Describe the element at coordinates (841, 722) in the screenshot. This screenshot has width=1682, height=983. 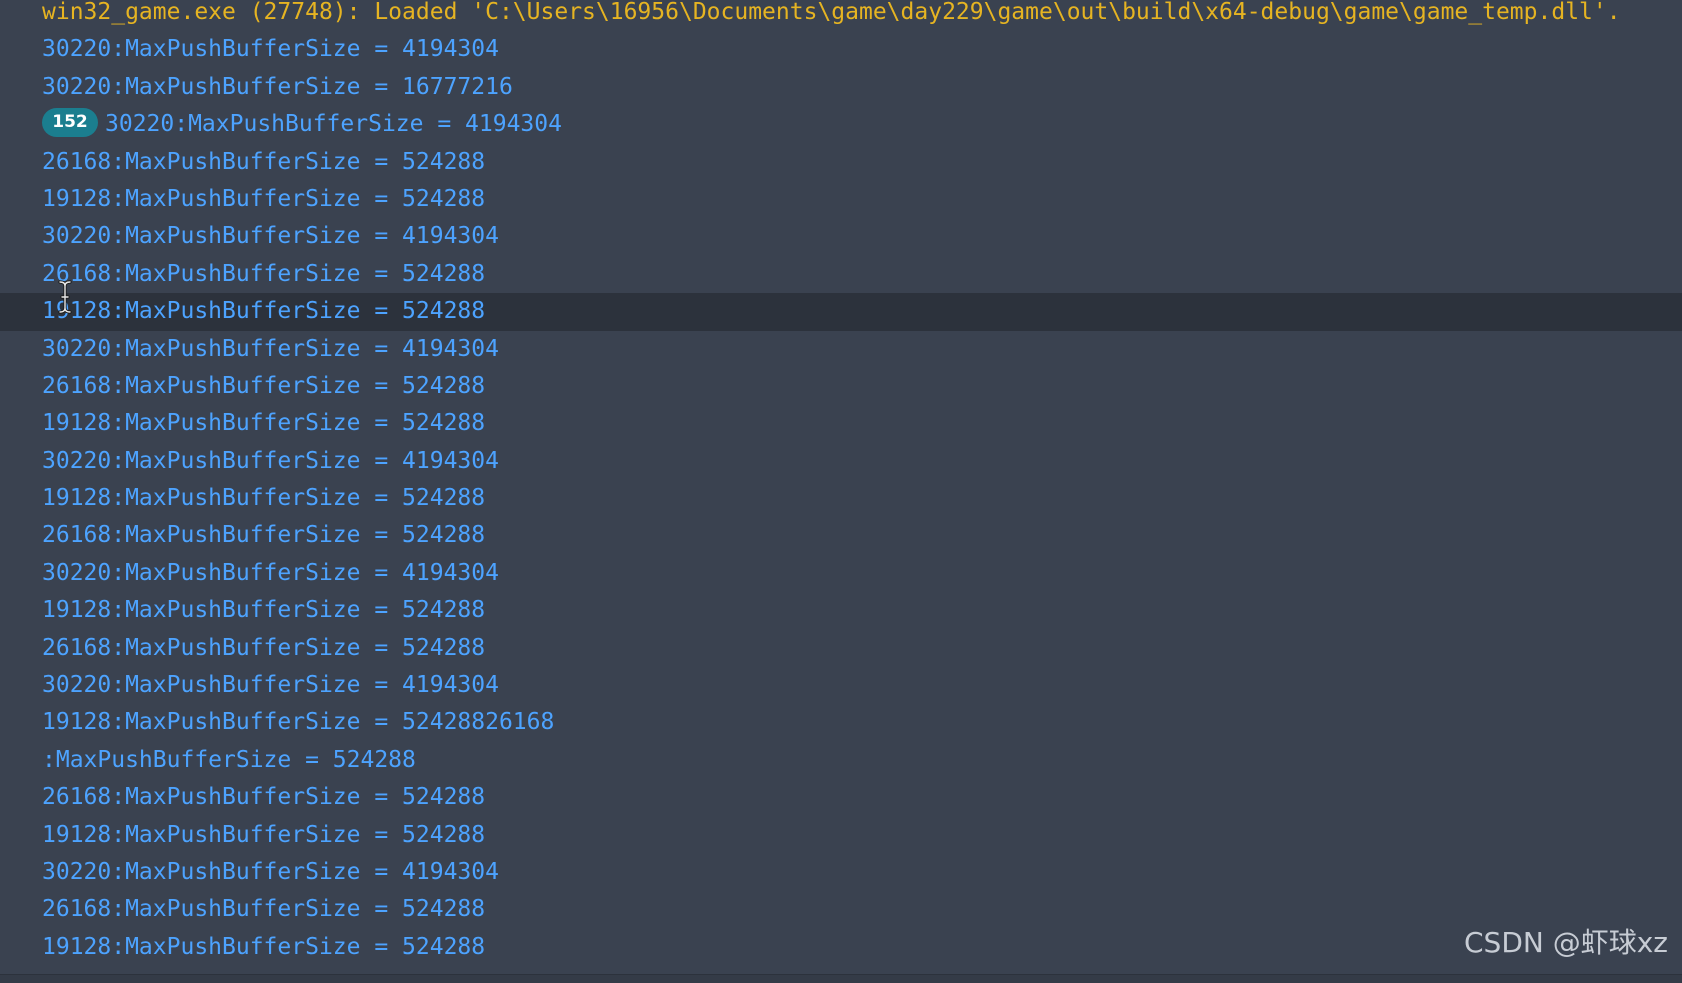
I see `log-line: 19128:MaxPushBufferSize = 52428826168` at that location.